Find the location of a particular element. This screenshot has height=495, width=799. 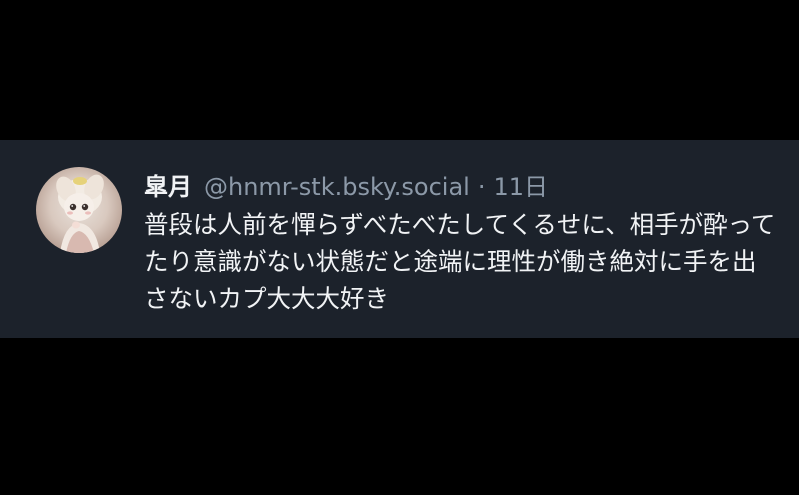

avatar is located at coordinates (79, 210).